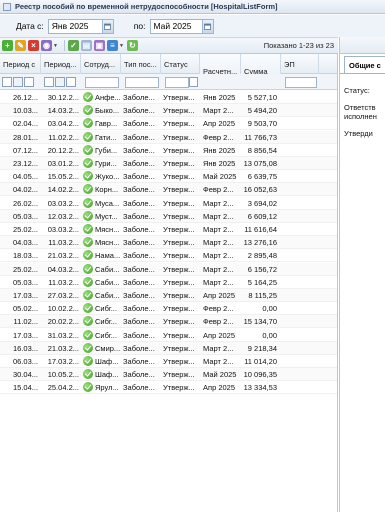 Image resolution: width=385 pixels, height=512 pixels. I want to click on cell-sum-text: 13 276,16, so click(260, 243).